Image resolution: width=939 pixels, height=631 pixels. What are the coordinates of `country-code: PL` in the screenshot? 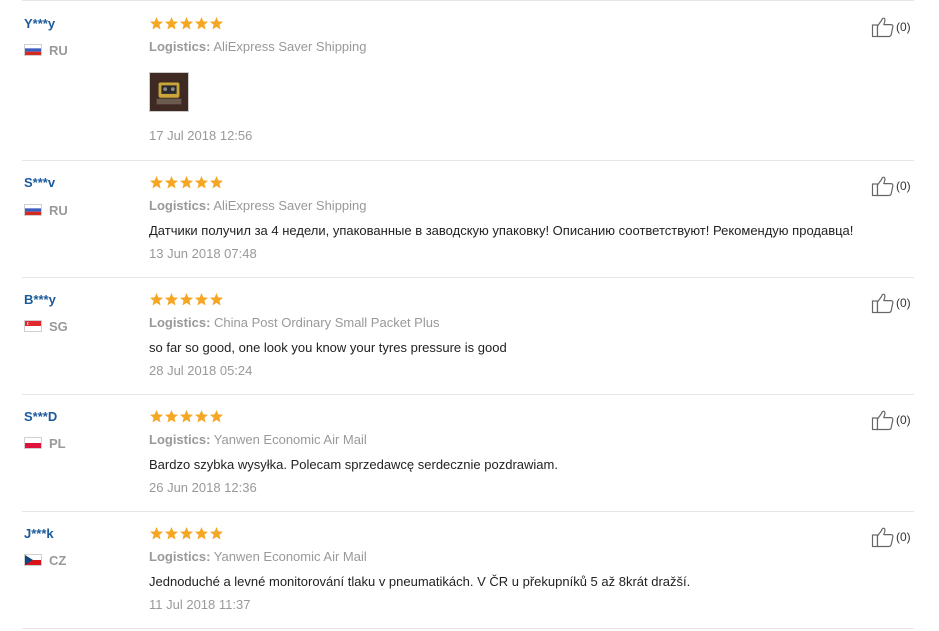 It's located at (57, 443).